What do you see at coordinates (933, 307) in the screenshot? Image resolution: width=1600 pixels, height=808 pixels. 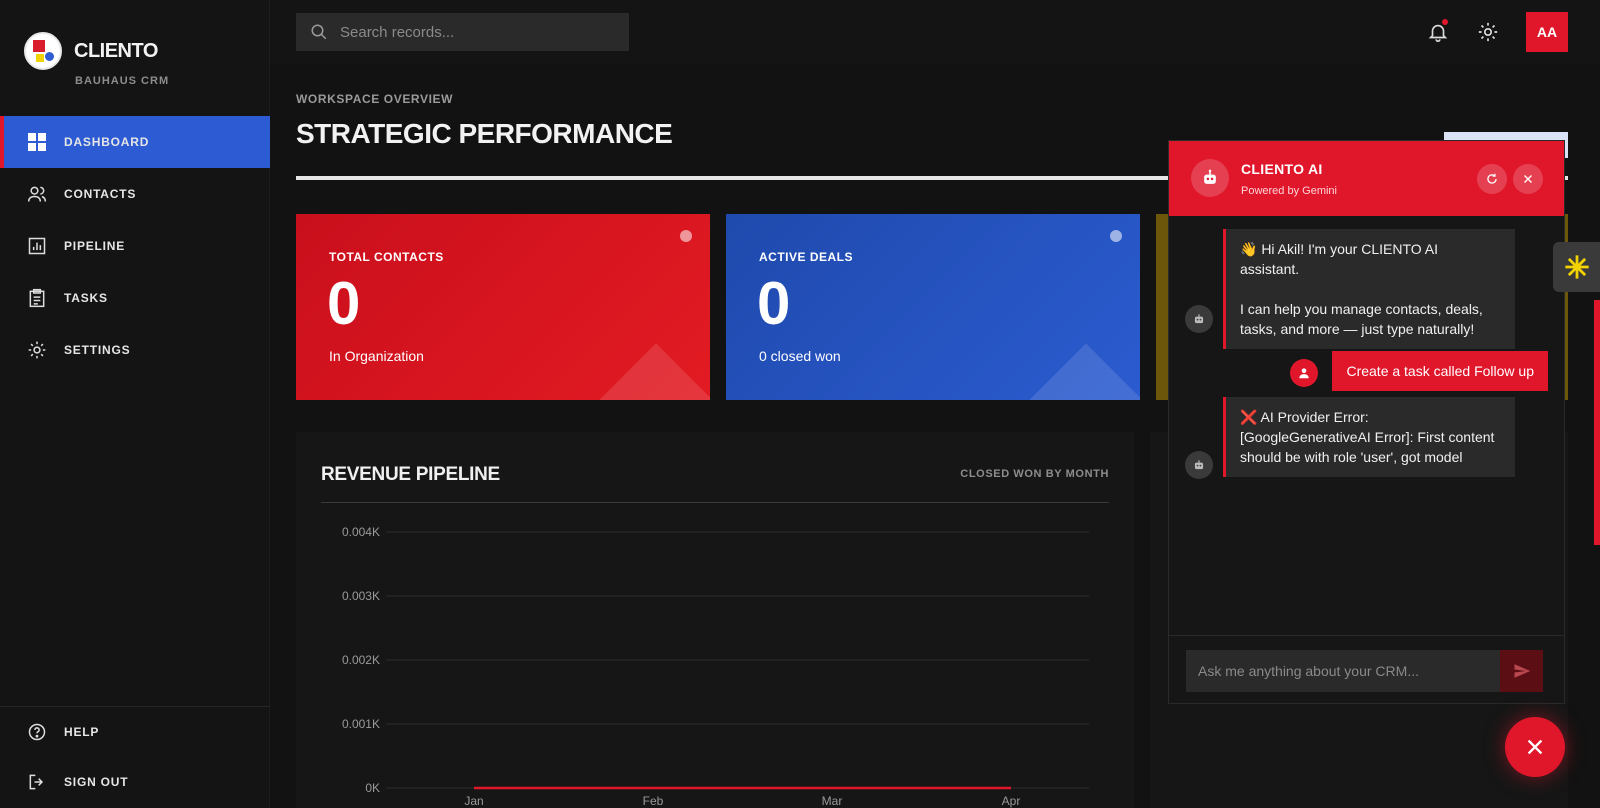 I see `stat-card-active-deals: ACTIVE DEALS 0 0 closed won` at bounding box center [933, 307].